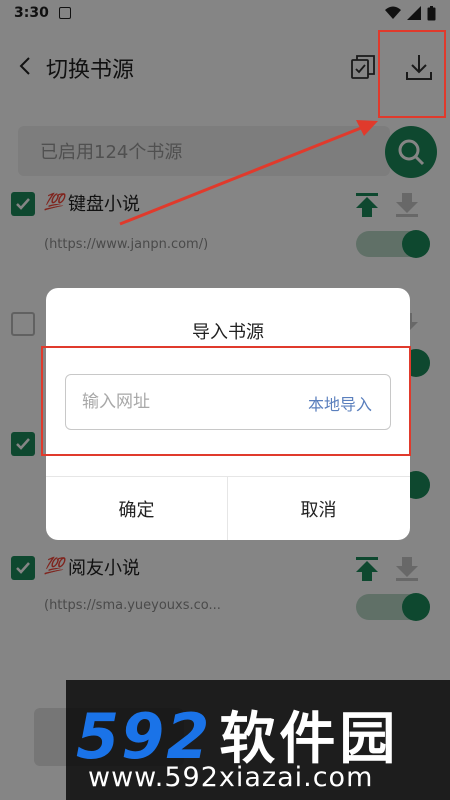 The image size is (450, 800). I want to click on input-highlight-box, so click(226, 401).